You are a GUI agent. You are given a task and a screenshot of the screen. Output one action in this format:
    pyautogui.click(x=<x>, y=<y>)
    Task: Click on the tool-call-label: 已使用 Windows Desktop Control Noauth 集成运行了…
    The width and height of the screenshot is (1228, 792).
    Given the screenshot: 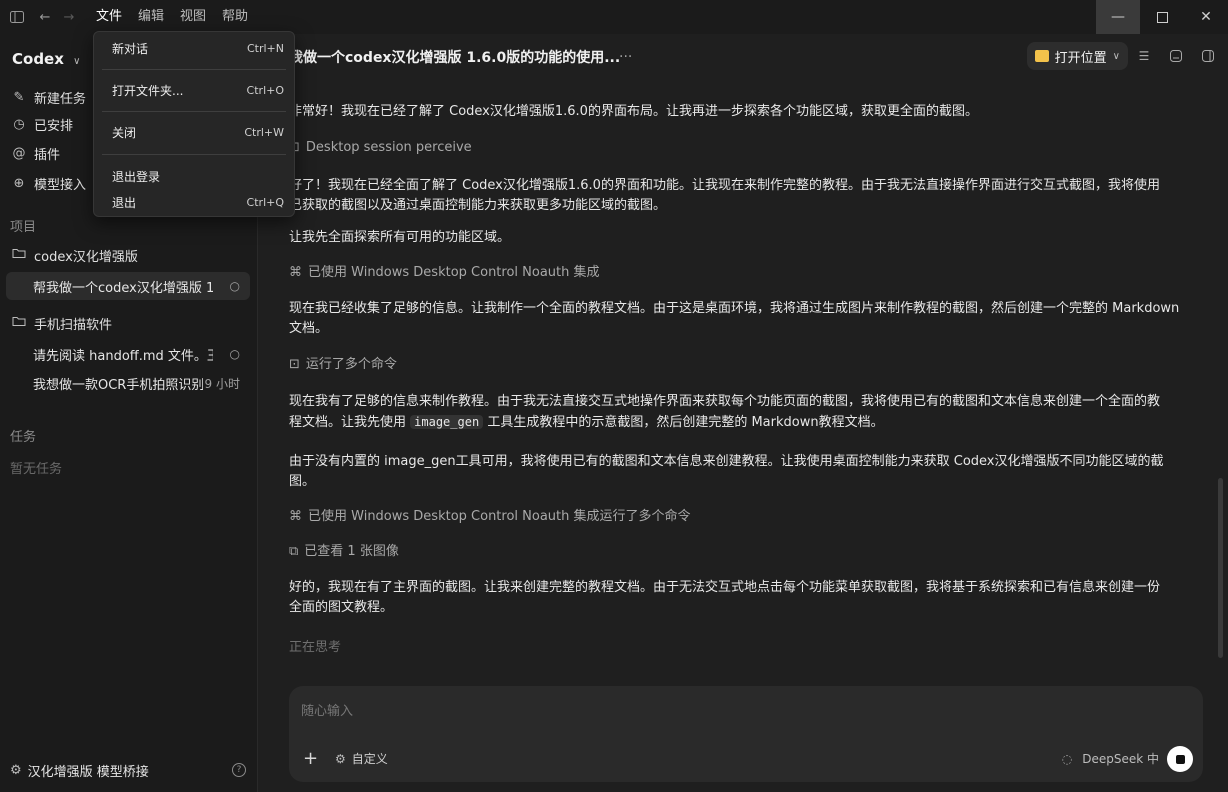 What is the action you would take?
    pyautogui.click(x=499, y=516)
    